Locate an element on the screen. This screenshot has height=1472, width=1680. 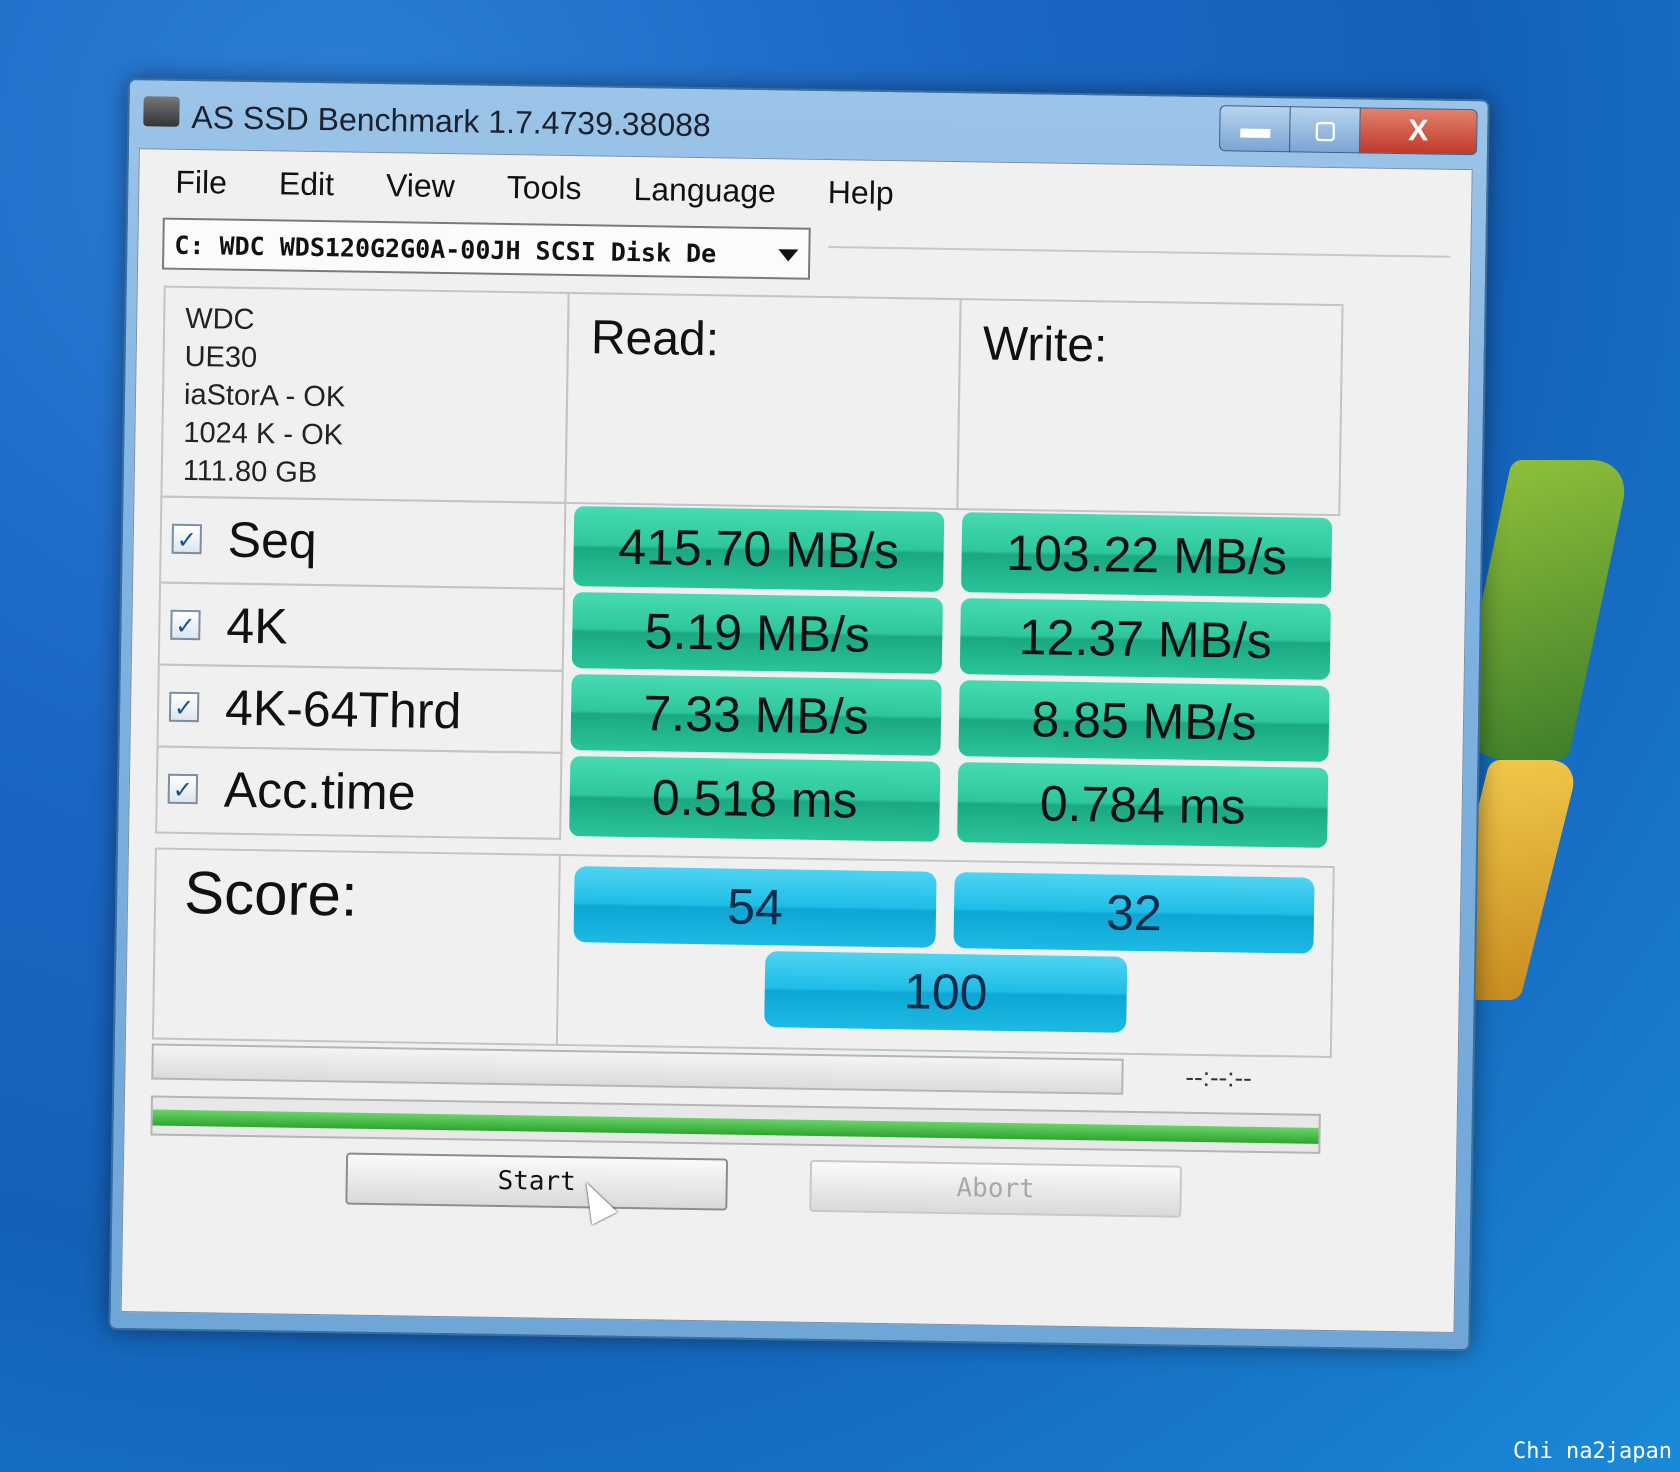
overall-progress-bar is located at coordinates (735, 1124).